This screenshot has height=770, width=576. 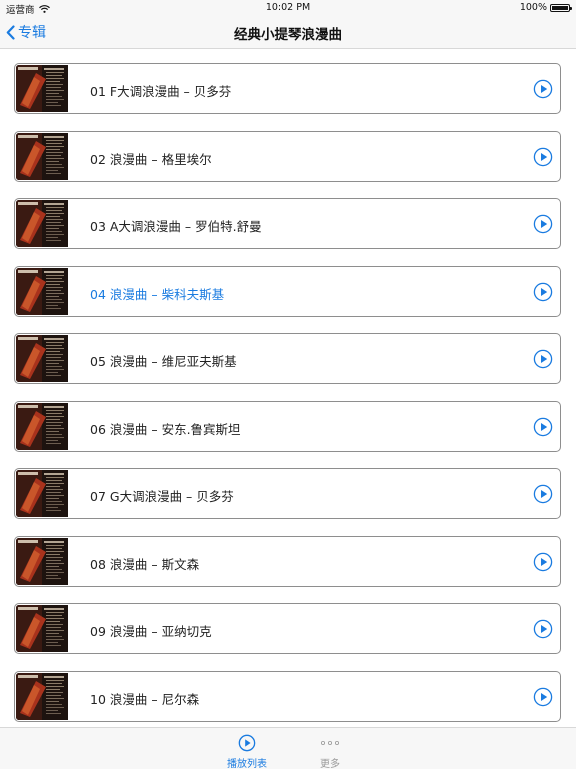 What do you see at coordinates (329, 743) in the screenshot?
I see `more-dots-icon` at bounding box center [329, 743].